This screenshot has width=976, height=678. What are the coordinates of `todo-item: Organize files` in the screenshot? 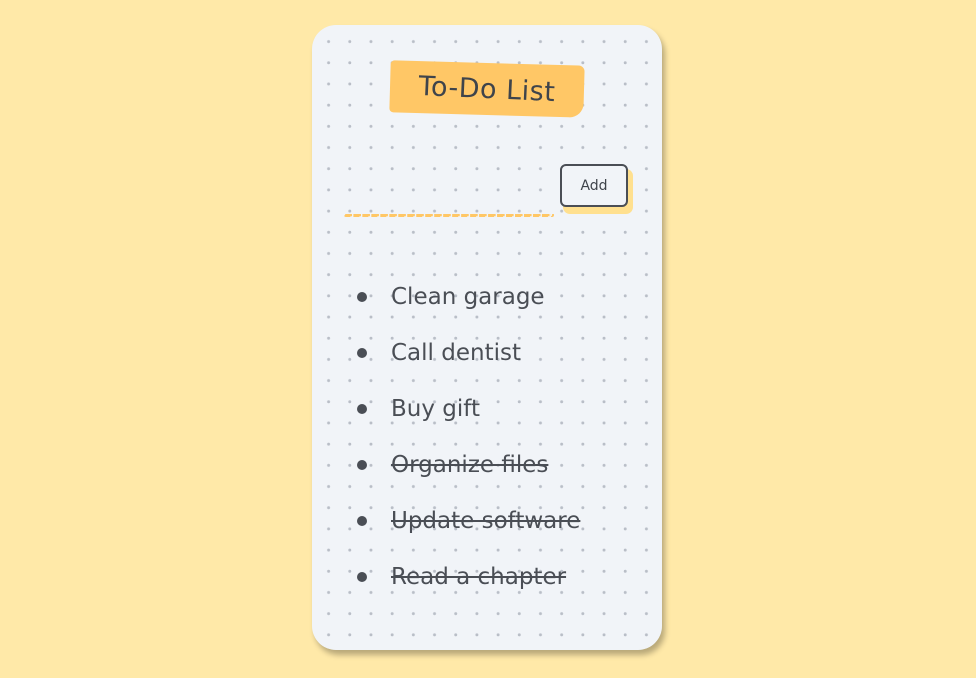 It's located at (487, 465).